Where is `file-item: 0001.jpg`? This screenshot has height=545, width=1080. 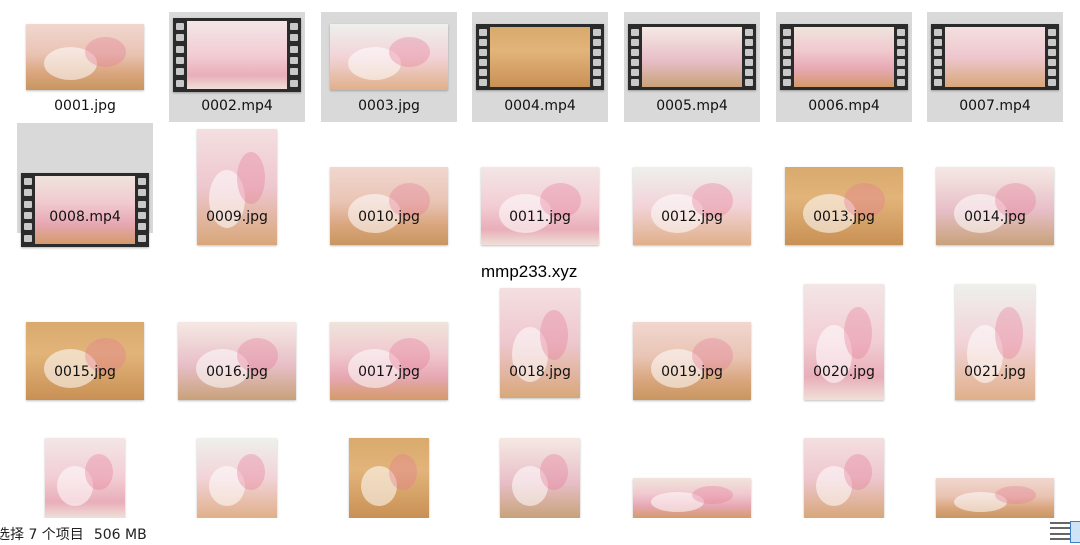 file-item: 0001.jpg is located at coordinates (85, 67).